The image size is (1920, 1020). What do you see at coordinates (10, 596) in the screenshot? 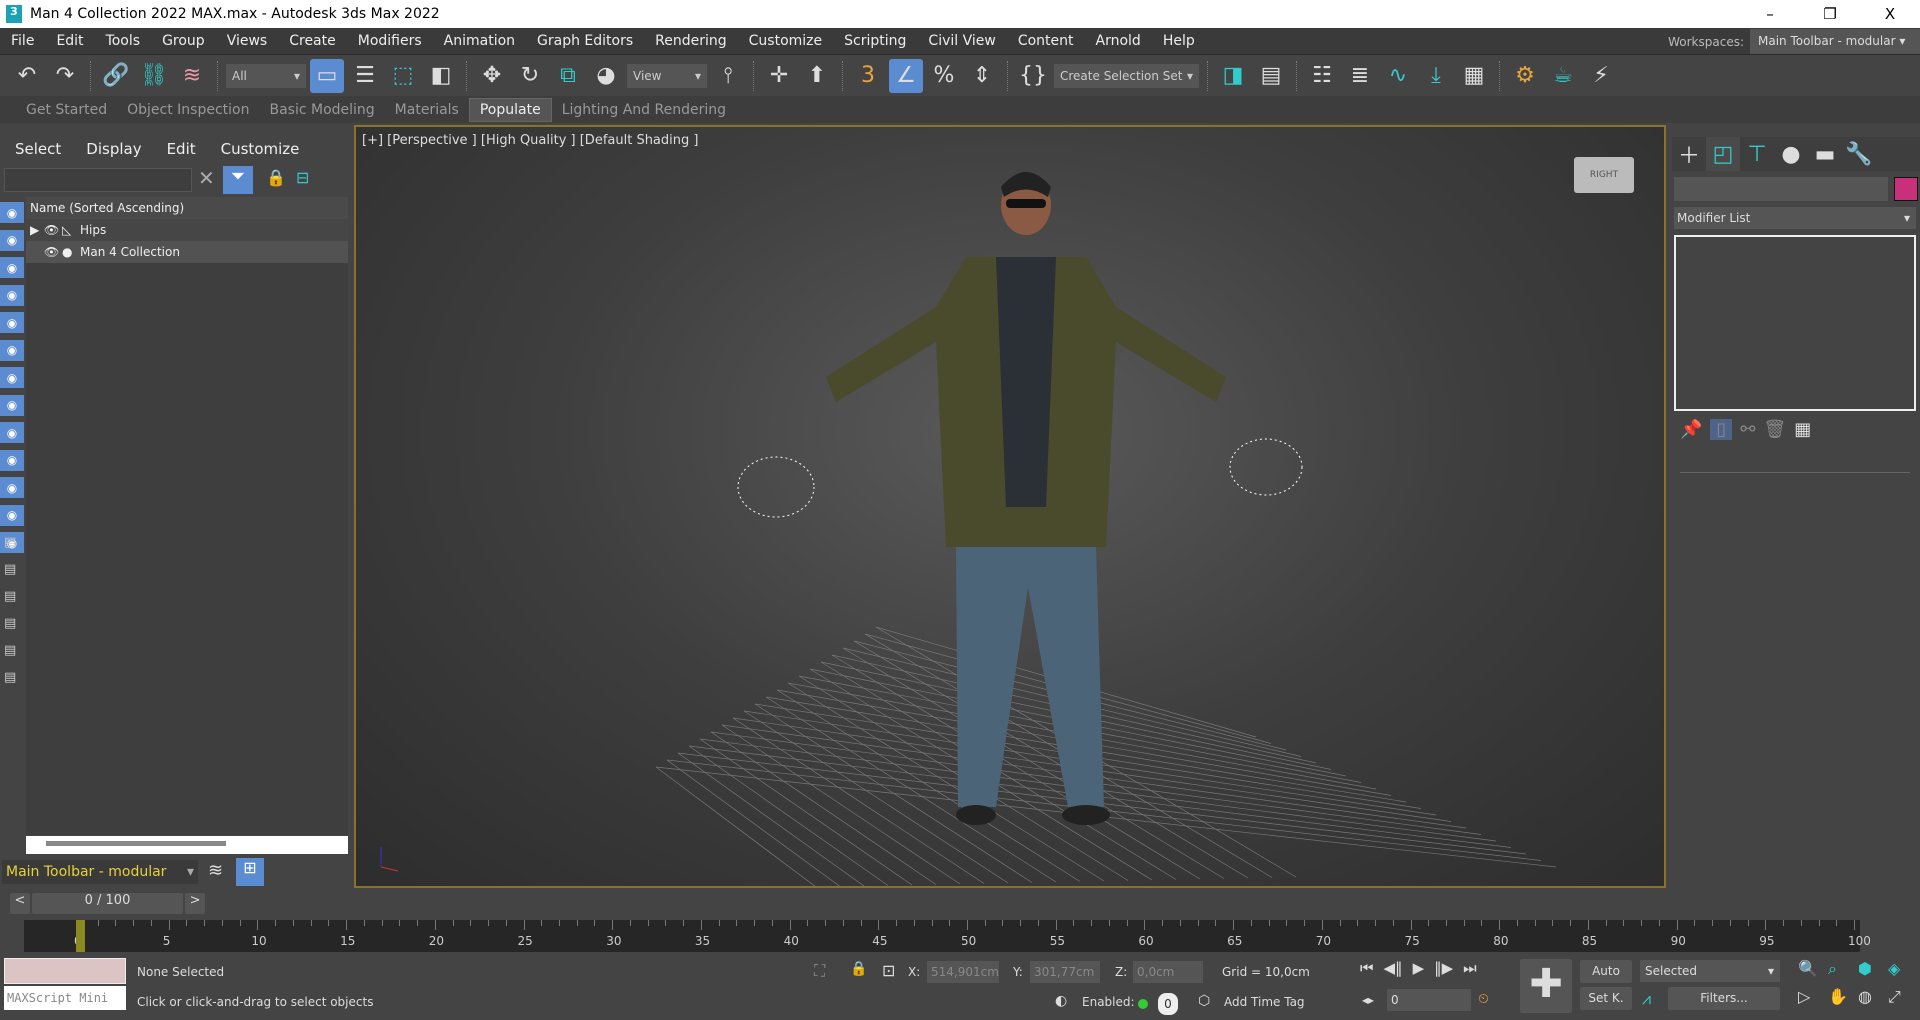
I see `invert-display-icon: ▤` at bounding box center [10, 596].